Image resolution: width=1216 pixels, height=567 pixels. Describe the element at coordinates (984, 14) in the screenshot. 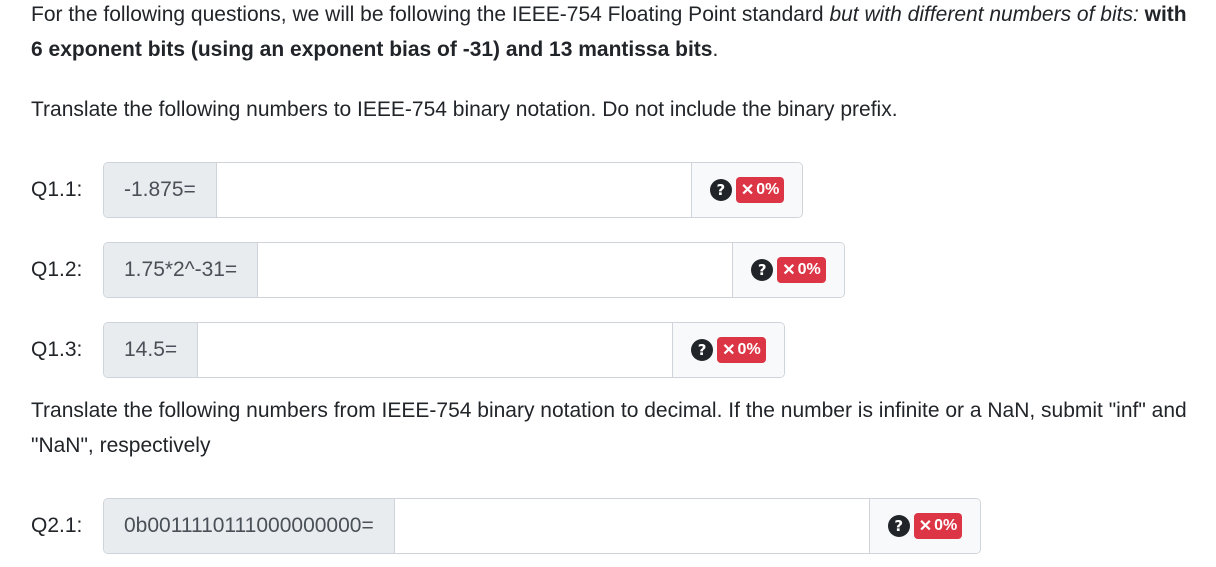

I see `intro-italic-text: but with different numbers of bits:` at that location.